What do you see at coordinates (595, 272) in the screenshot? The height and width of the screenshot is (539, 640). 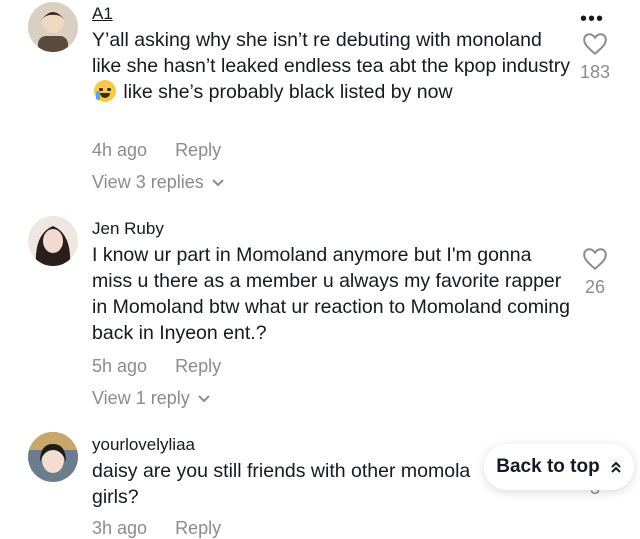 I see `like-button: 26` at bounding box center [595, 272].